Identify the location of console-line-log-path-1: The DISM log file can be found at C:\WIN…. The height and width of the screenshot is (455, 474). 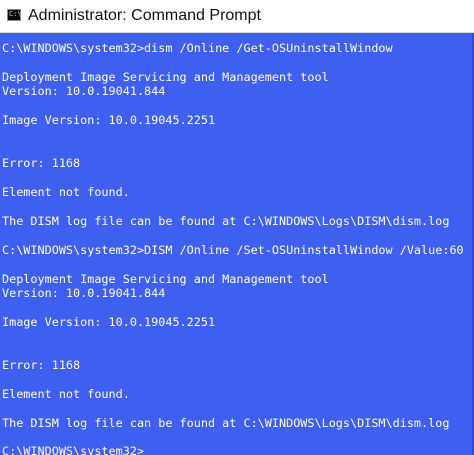
(226, 221).